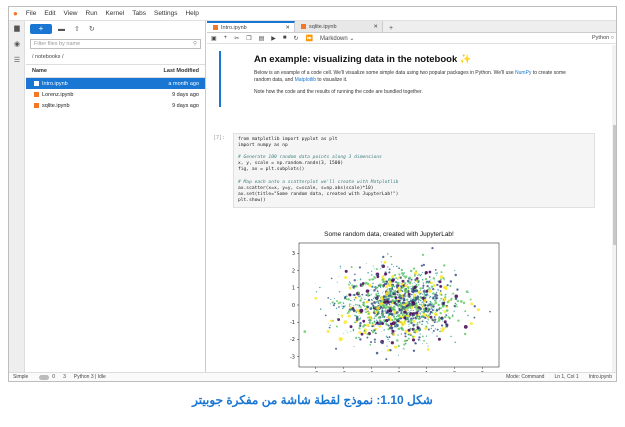 Image resolution: width=625 pixels, height=427 pixels. What do you see at coordinates (248, 38) in the screenshot?
I see `copy-icon: ❐` at bounding box center [248, 38].